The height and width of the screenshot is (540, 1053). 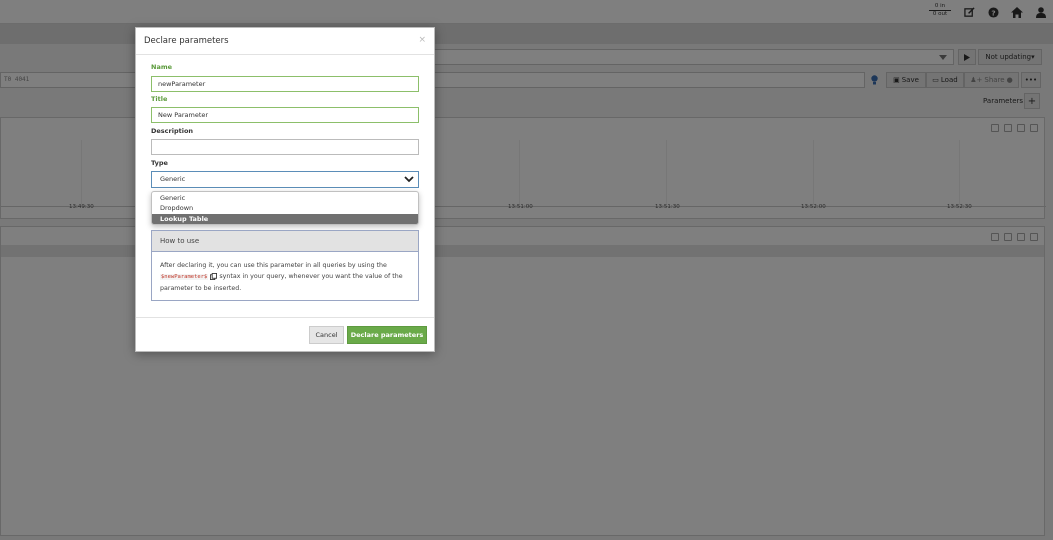 I want to click on type-option-generic: Generic, so click(x=285, y=198).